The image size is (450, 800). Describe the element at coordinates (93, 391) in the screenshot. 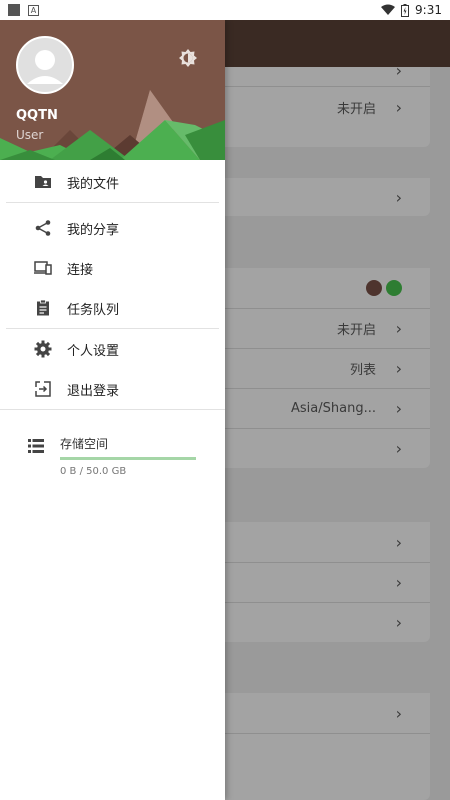

I see `menu-label: 退出登录` at that location.